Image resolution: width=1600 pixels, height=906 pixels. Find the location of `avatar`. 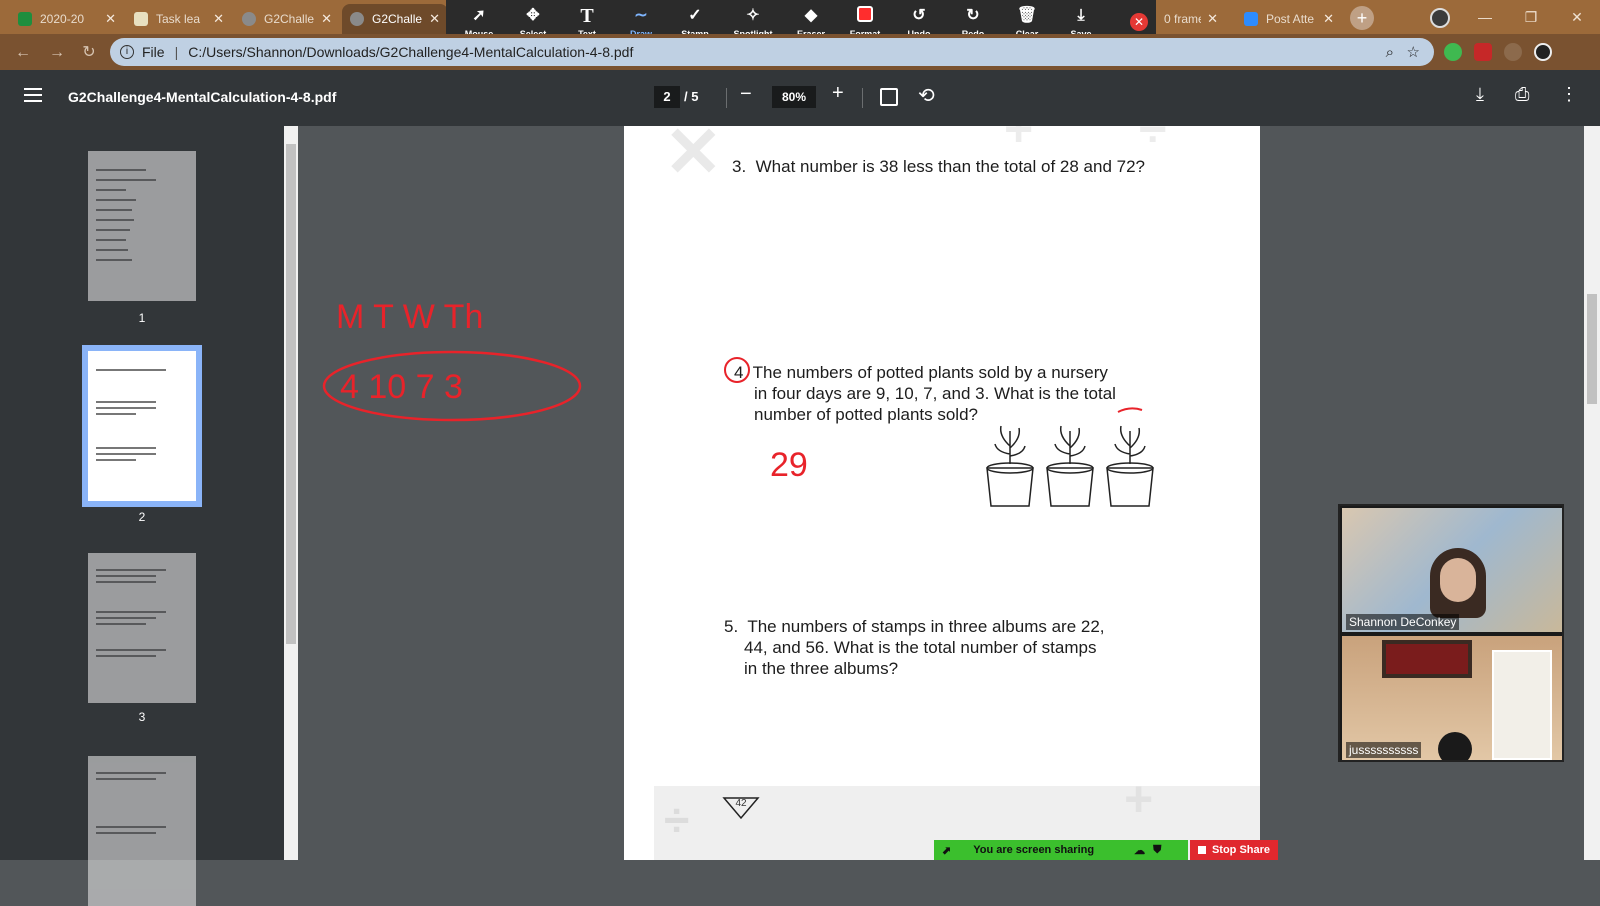

avatar is located at coordinates (1543, 52).